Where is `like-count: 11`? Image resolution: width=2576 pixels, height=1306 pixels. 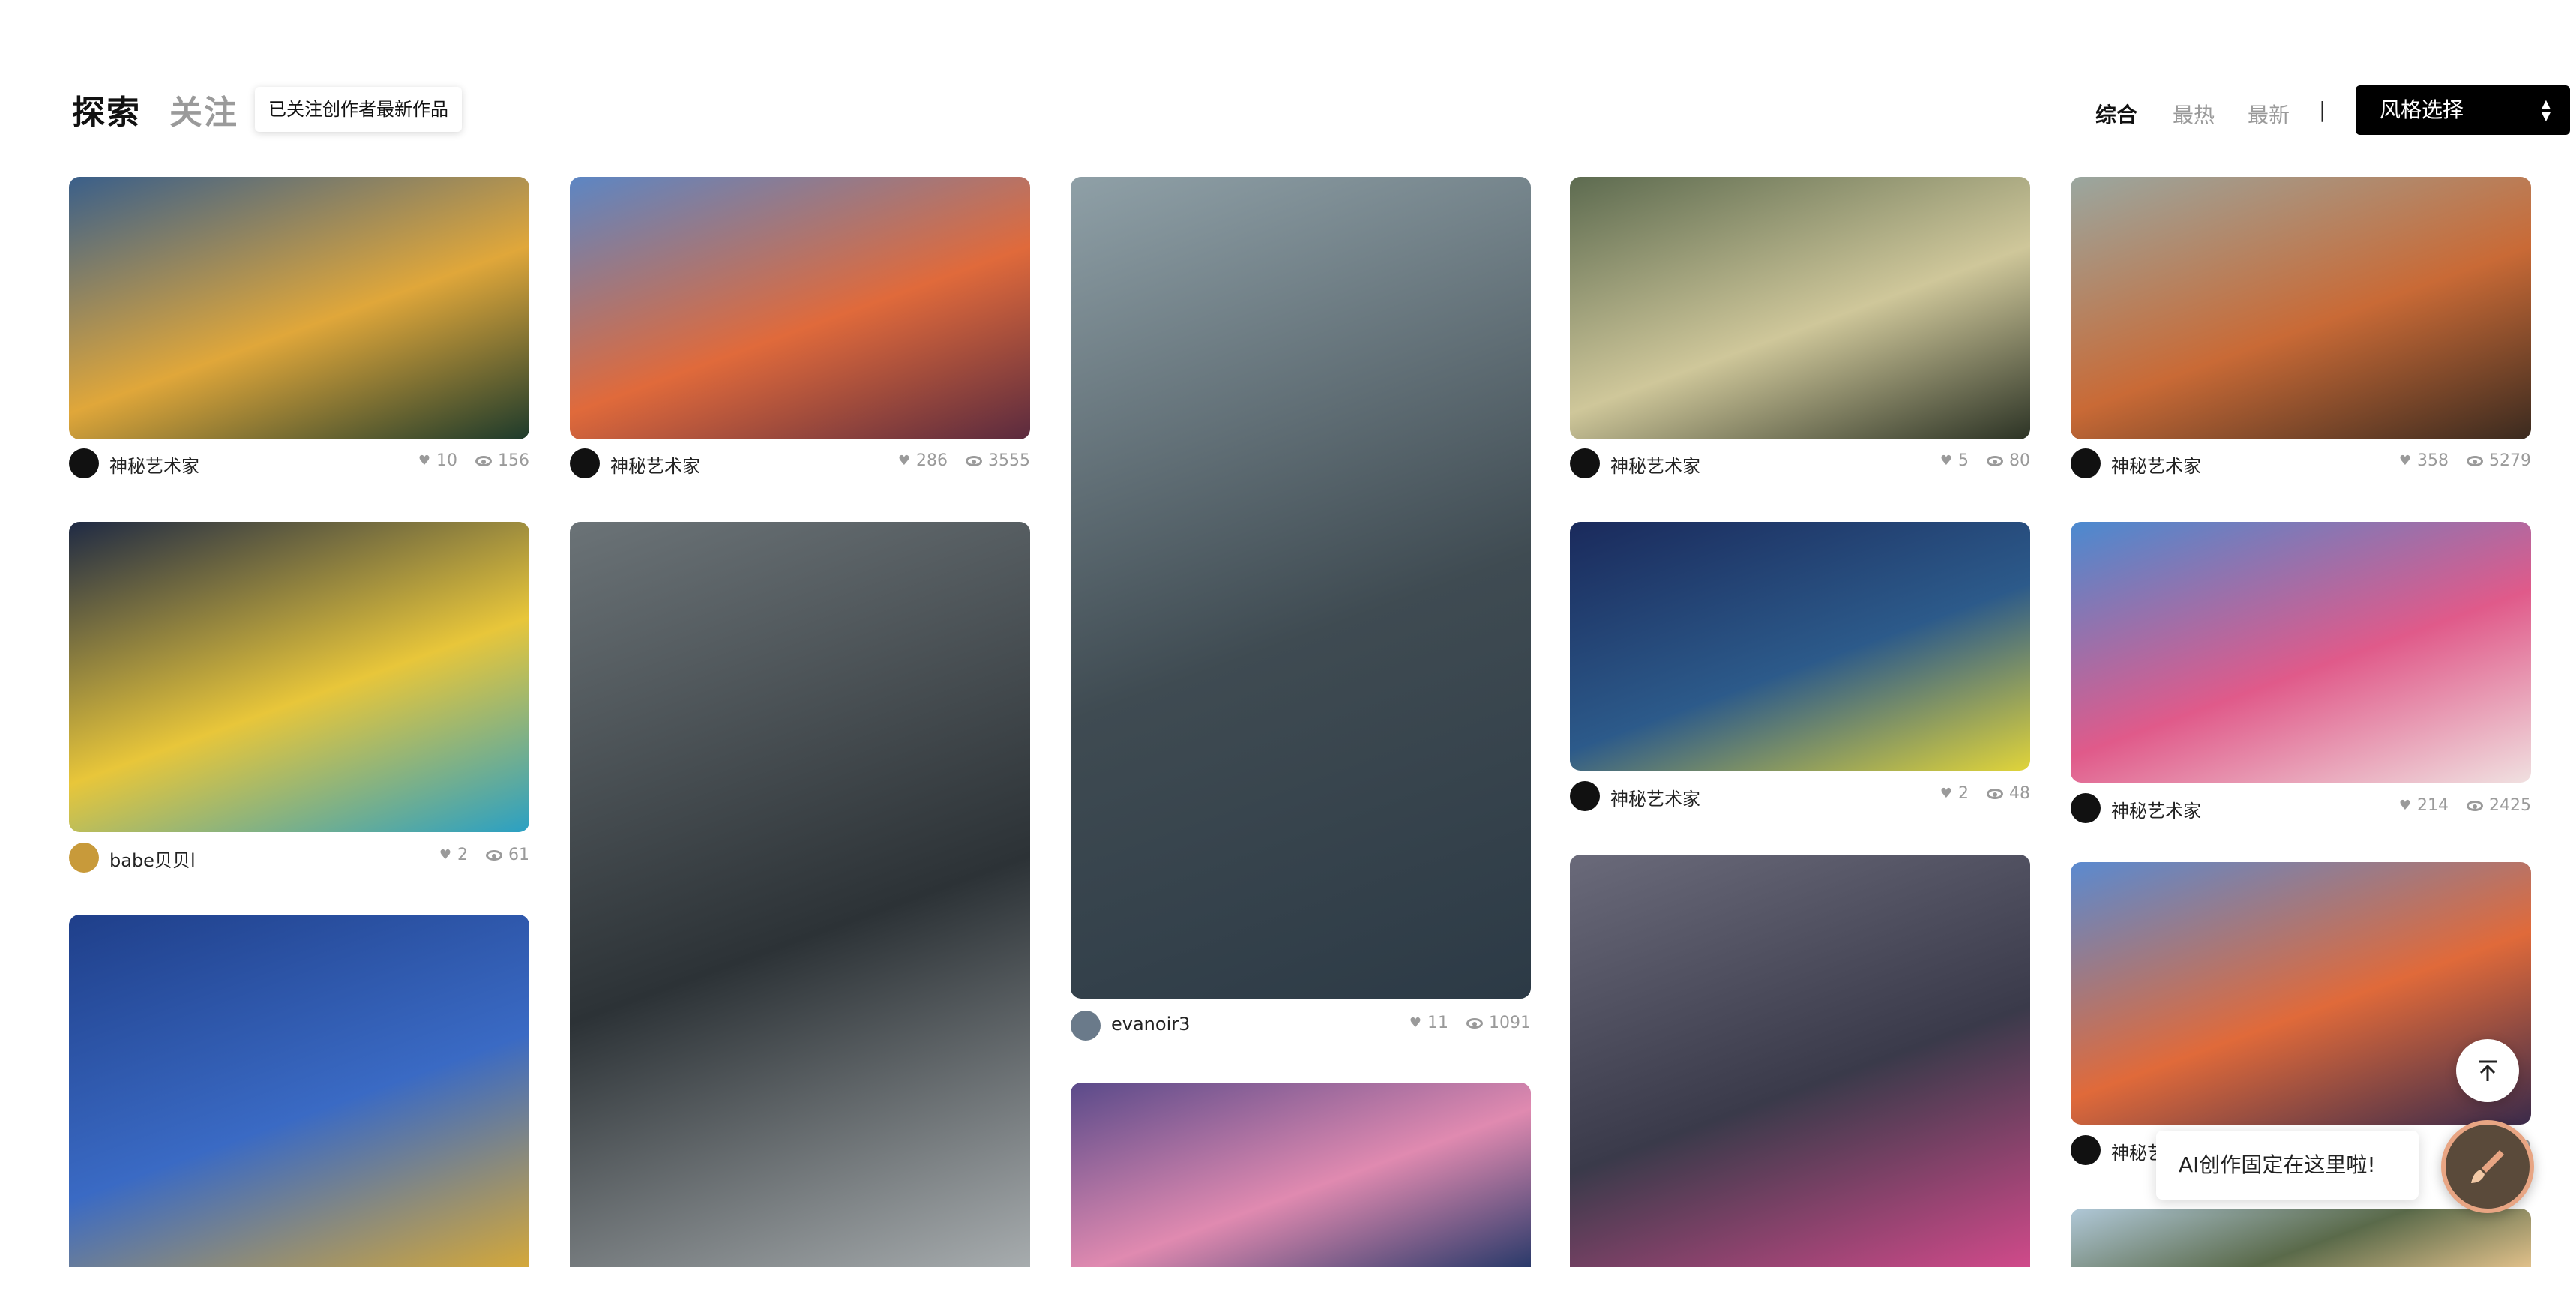 like-count: 11 is located at coordinates (1437, 1023).